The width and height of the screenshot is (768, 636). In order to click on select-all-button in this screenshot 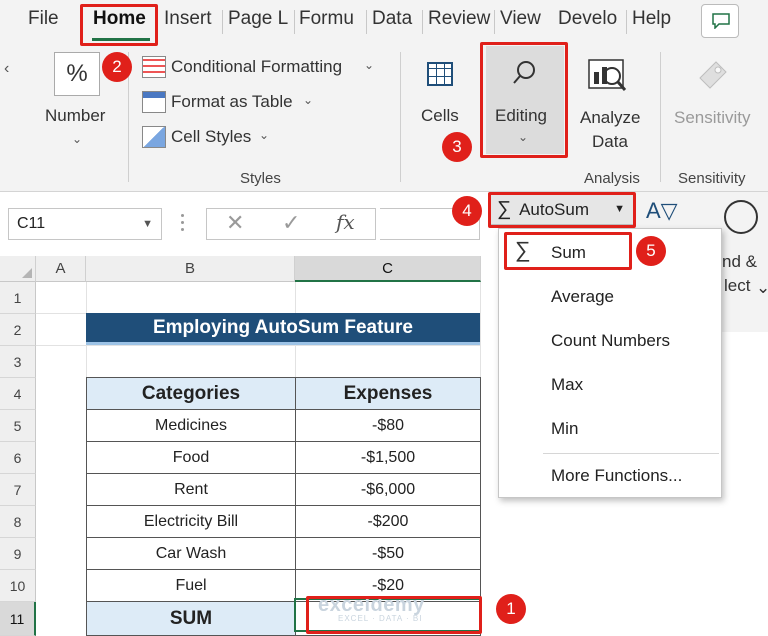, I will do `click(18, 269)`.